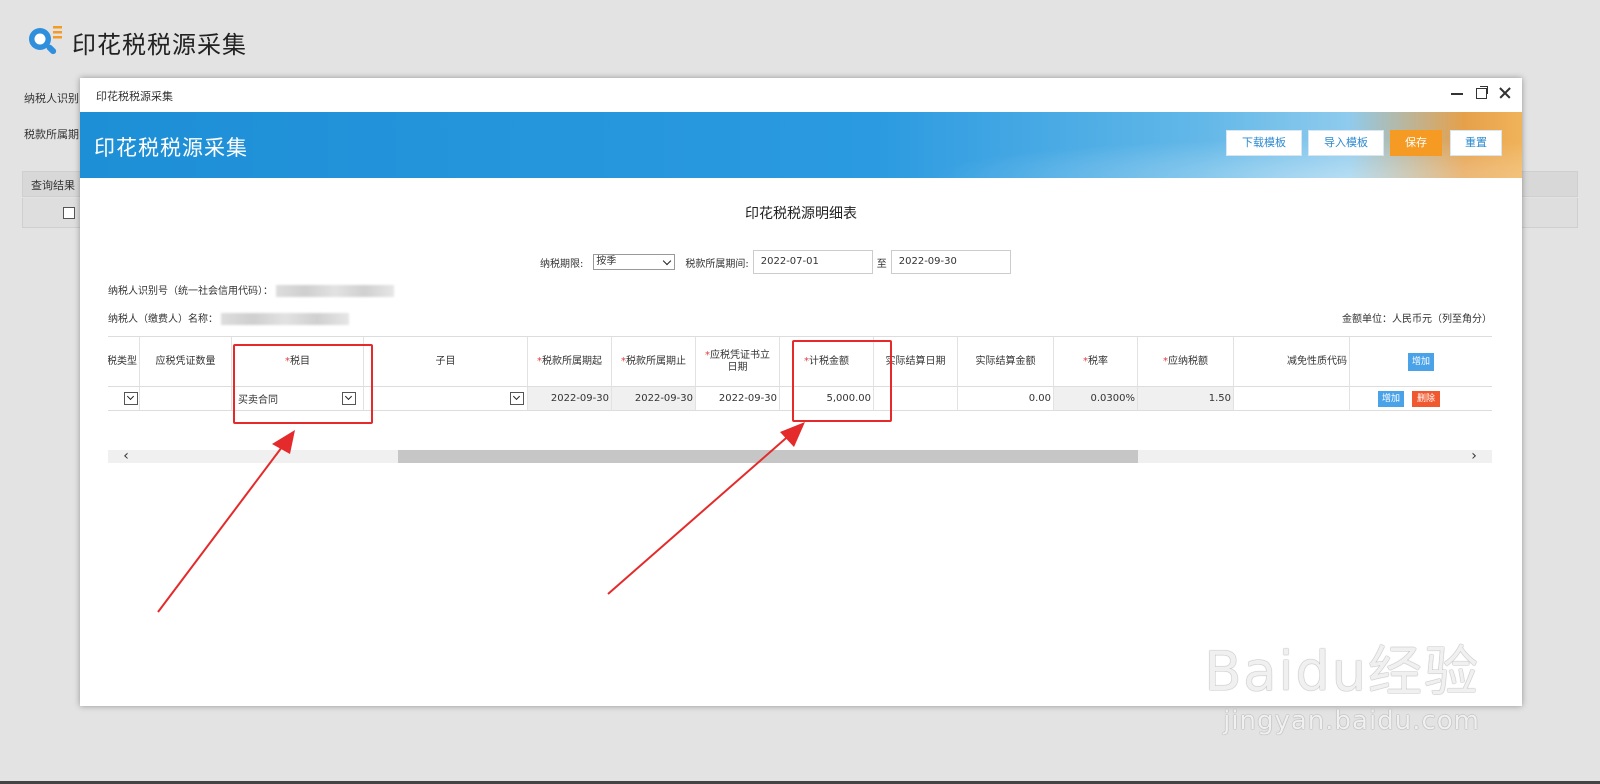 This screenshot has width=1600, height=784. What do you see at coordinates (801, 214) in the screenshot?
I see `sheet-title: 印花税税源明细表` at bounding box center [801, 214].